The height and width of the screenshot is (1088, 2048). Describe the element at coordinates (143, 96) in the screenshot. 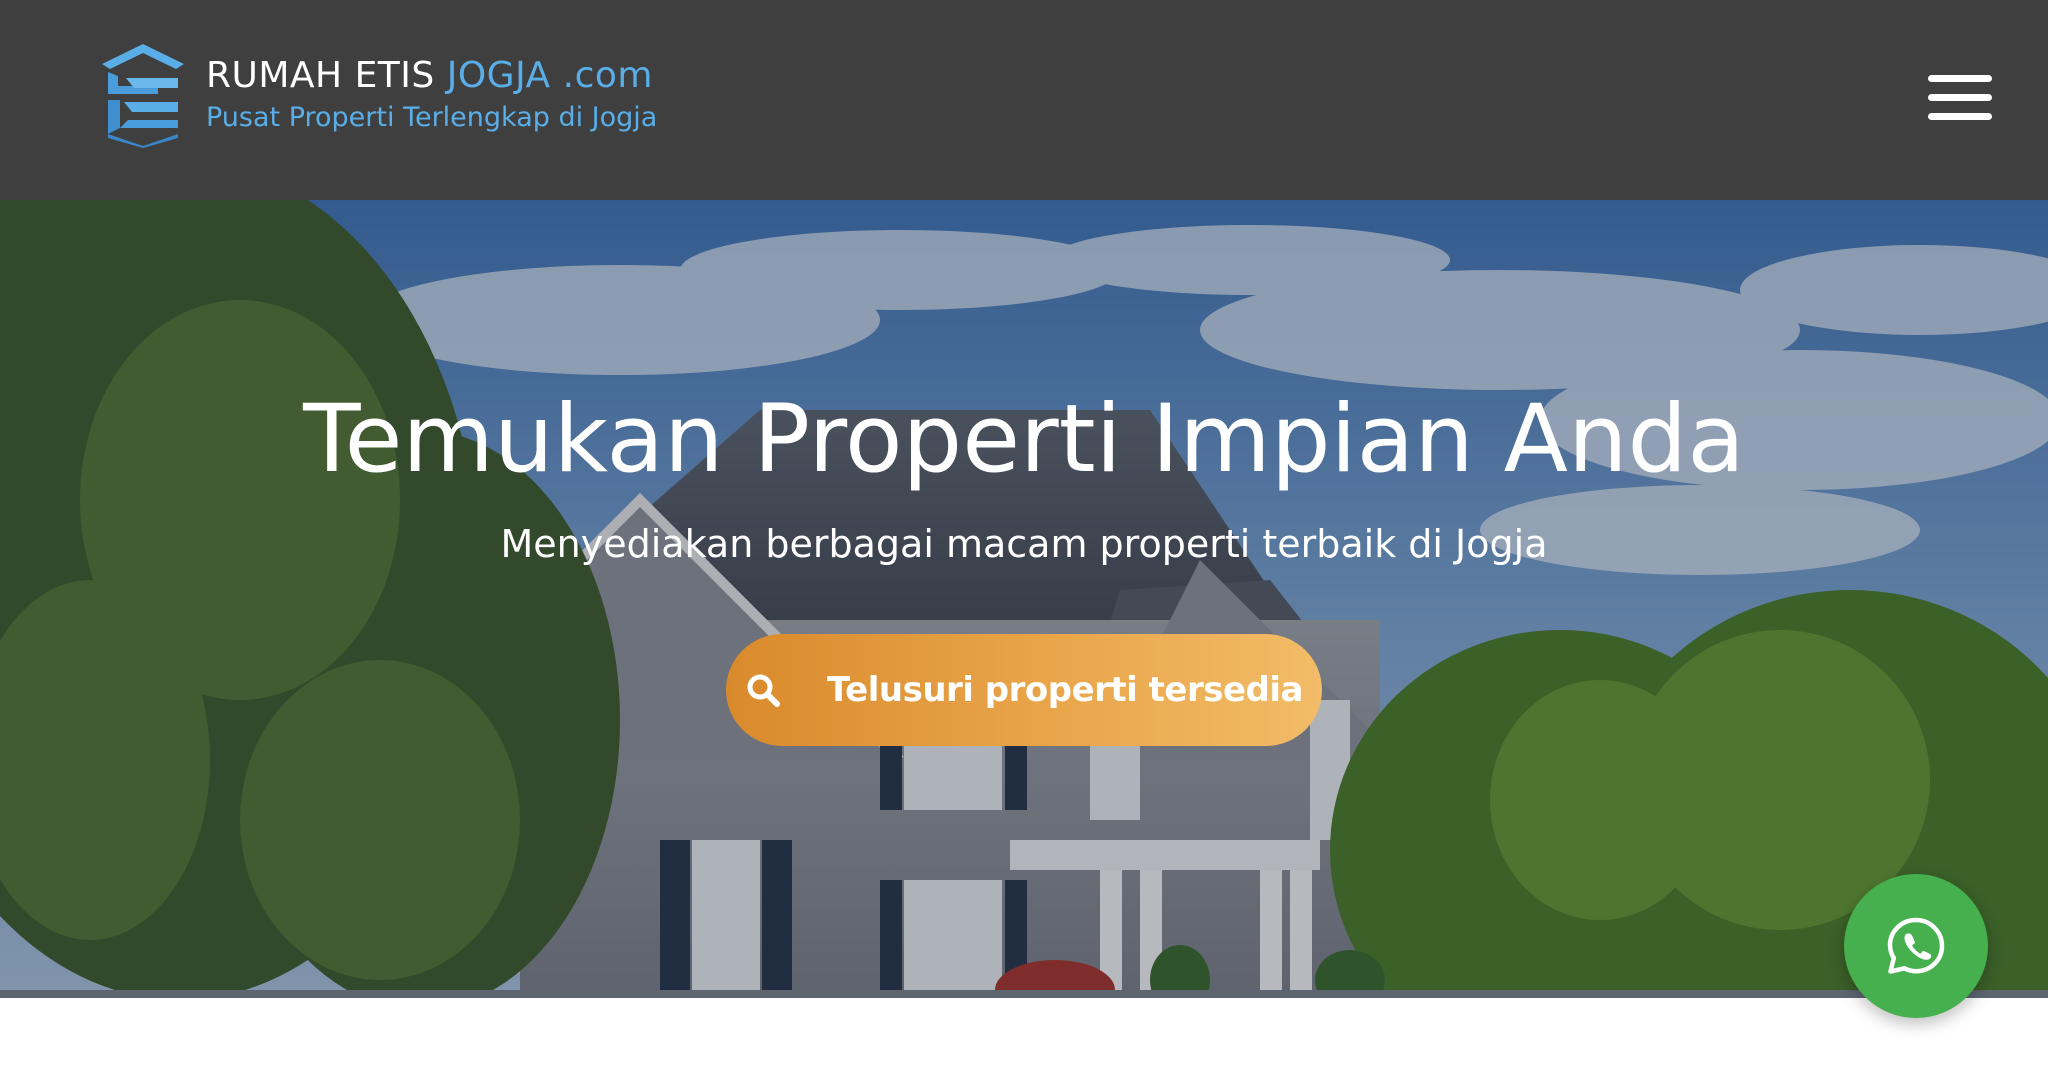

I see `house-logo-icon` at that location.